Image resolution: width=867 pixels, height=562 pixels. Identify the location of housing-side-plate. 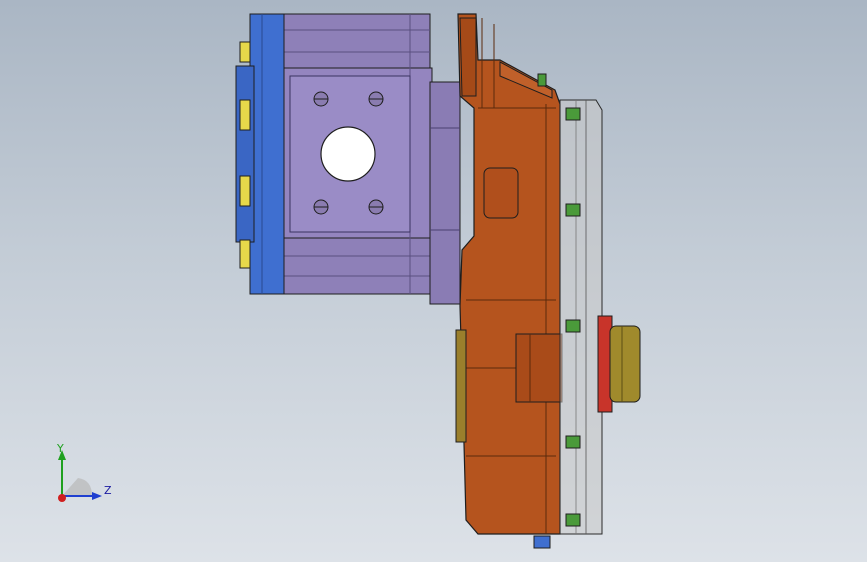
(461, 386).